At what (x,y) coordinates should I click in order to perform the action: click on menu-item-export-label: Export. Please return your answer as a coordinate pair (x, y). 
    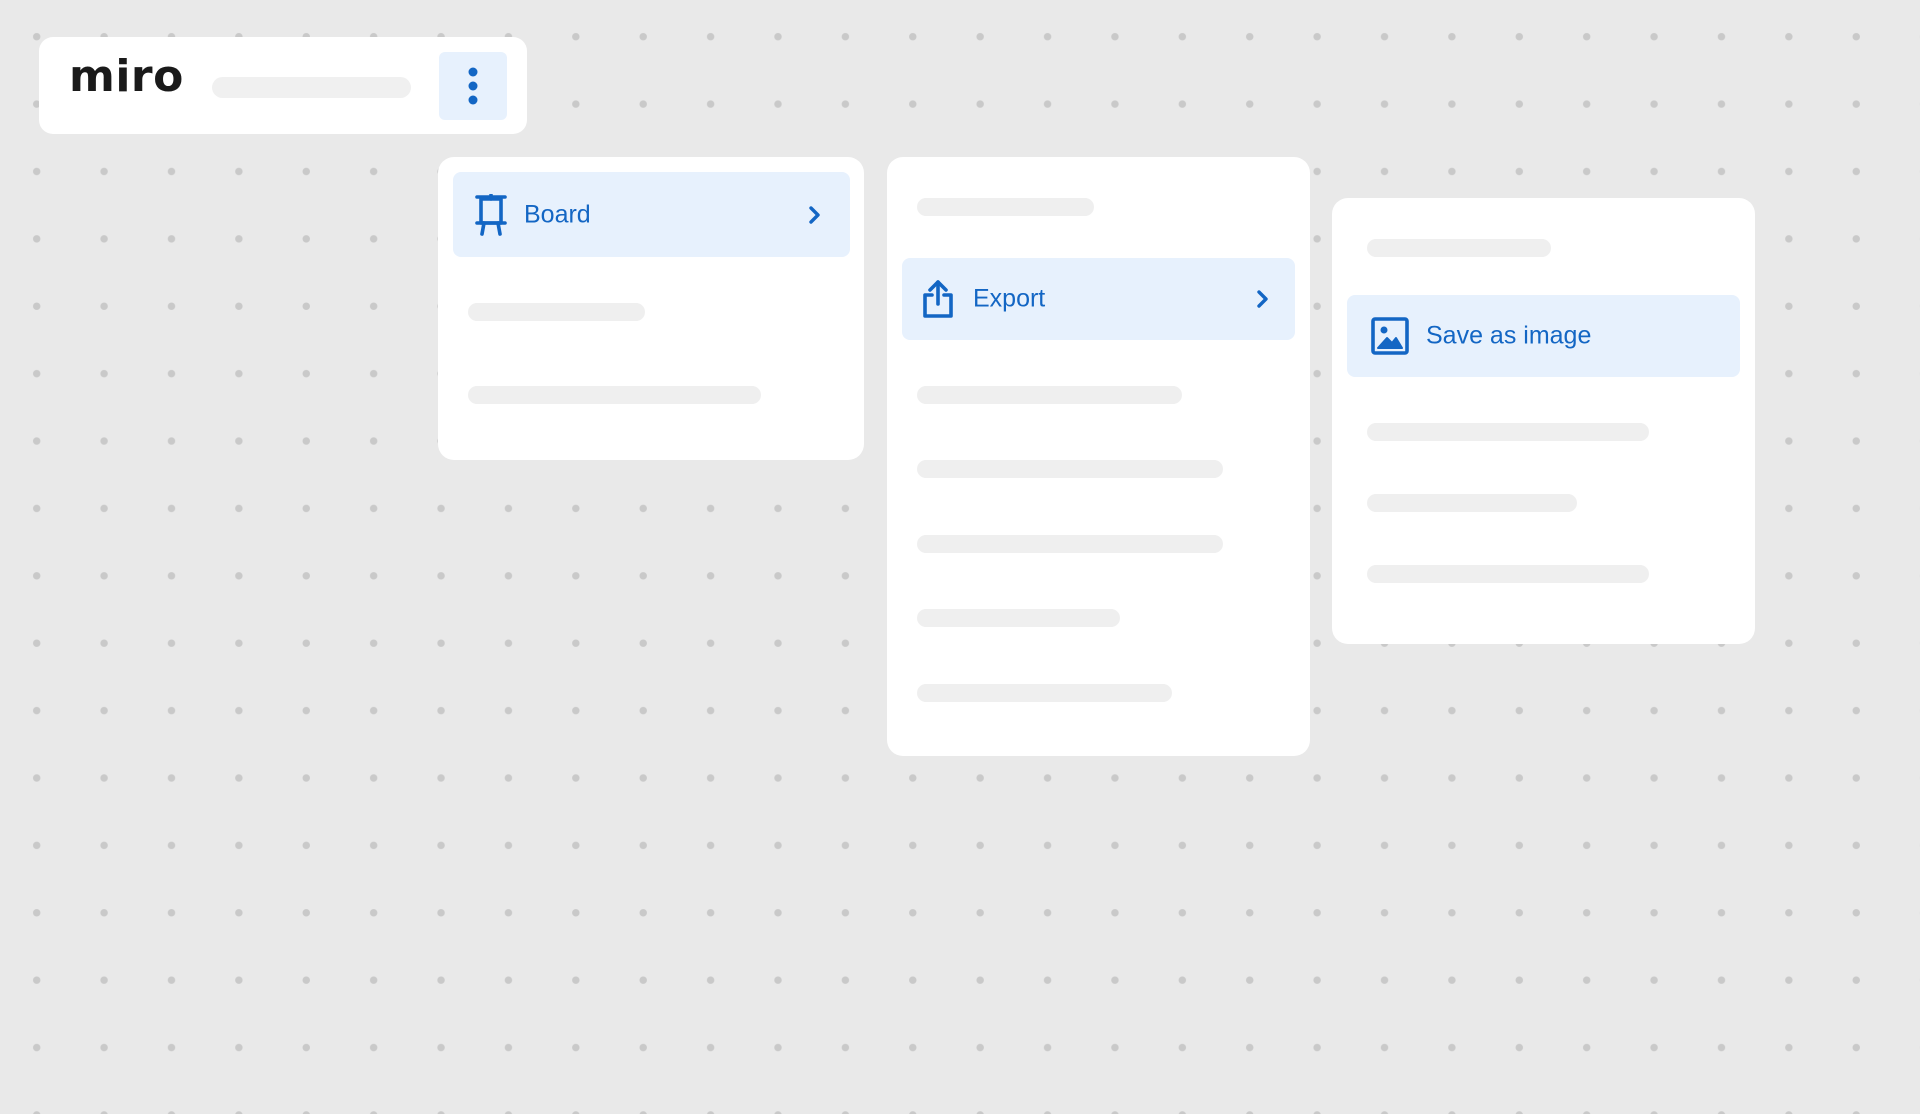
    Looking at the image, I should click on (1009, 298).